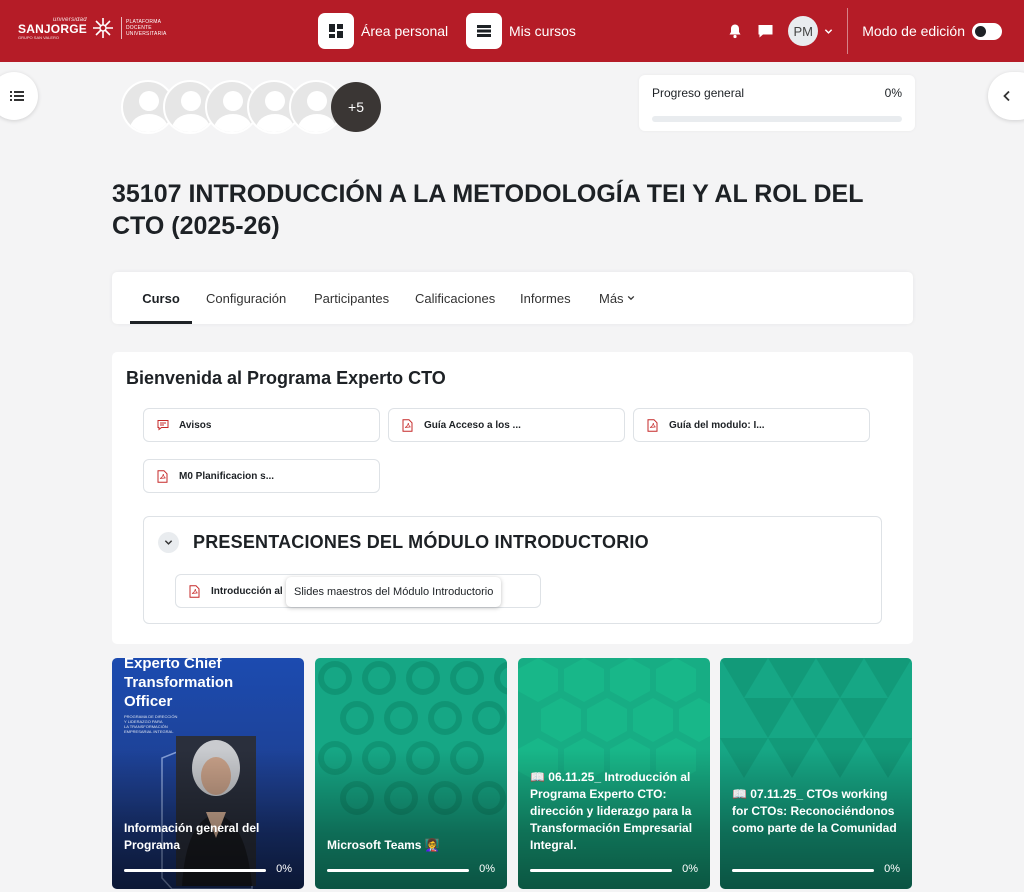 The width and height of the screenshot is (1024, 892). What do you see at coordinates (542, 31) in the screenshot?
I see `nav-my-courses-label: Mis cursos` at bounding box center [542, 31].